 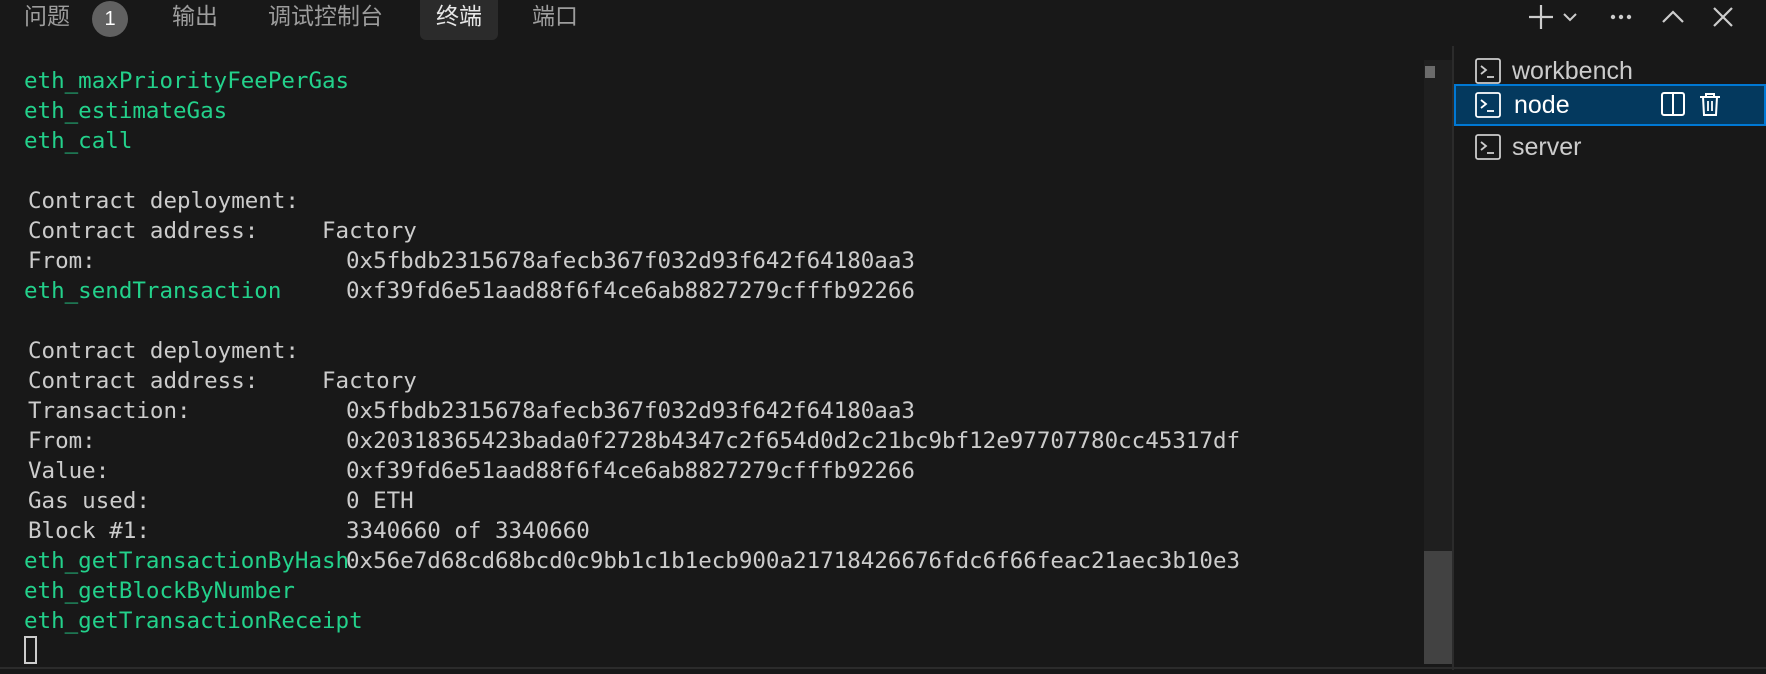 What do you see at coordinates (1541, 17) in the screenshot?
I see `add-terminal-icon` at bounding box center [1541, 17].